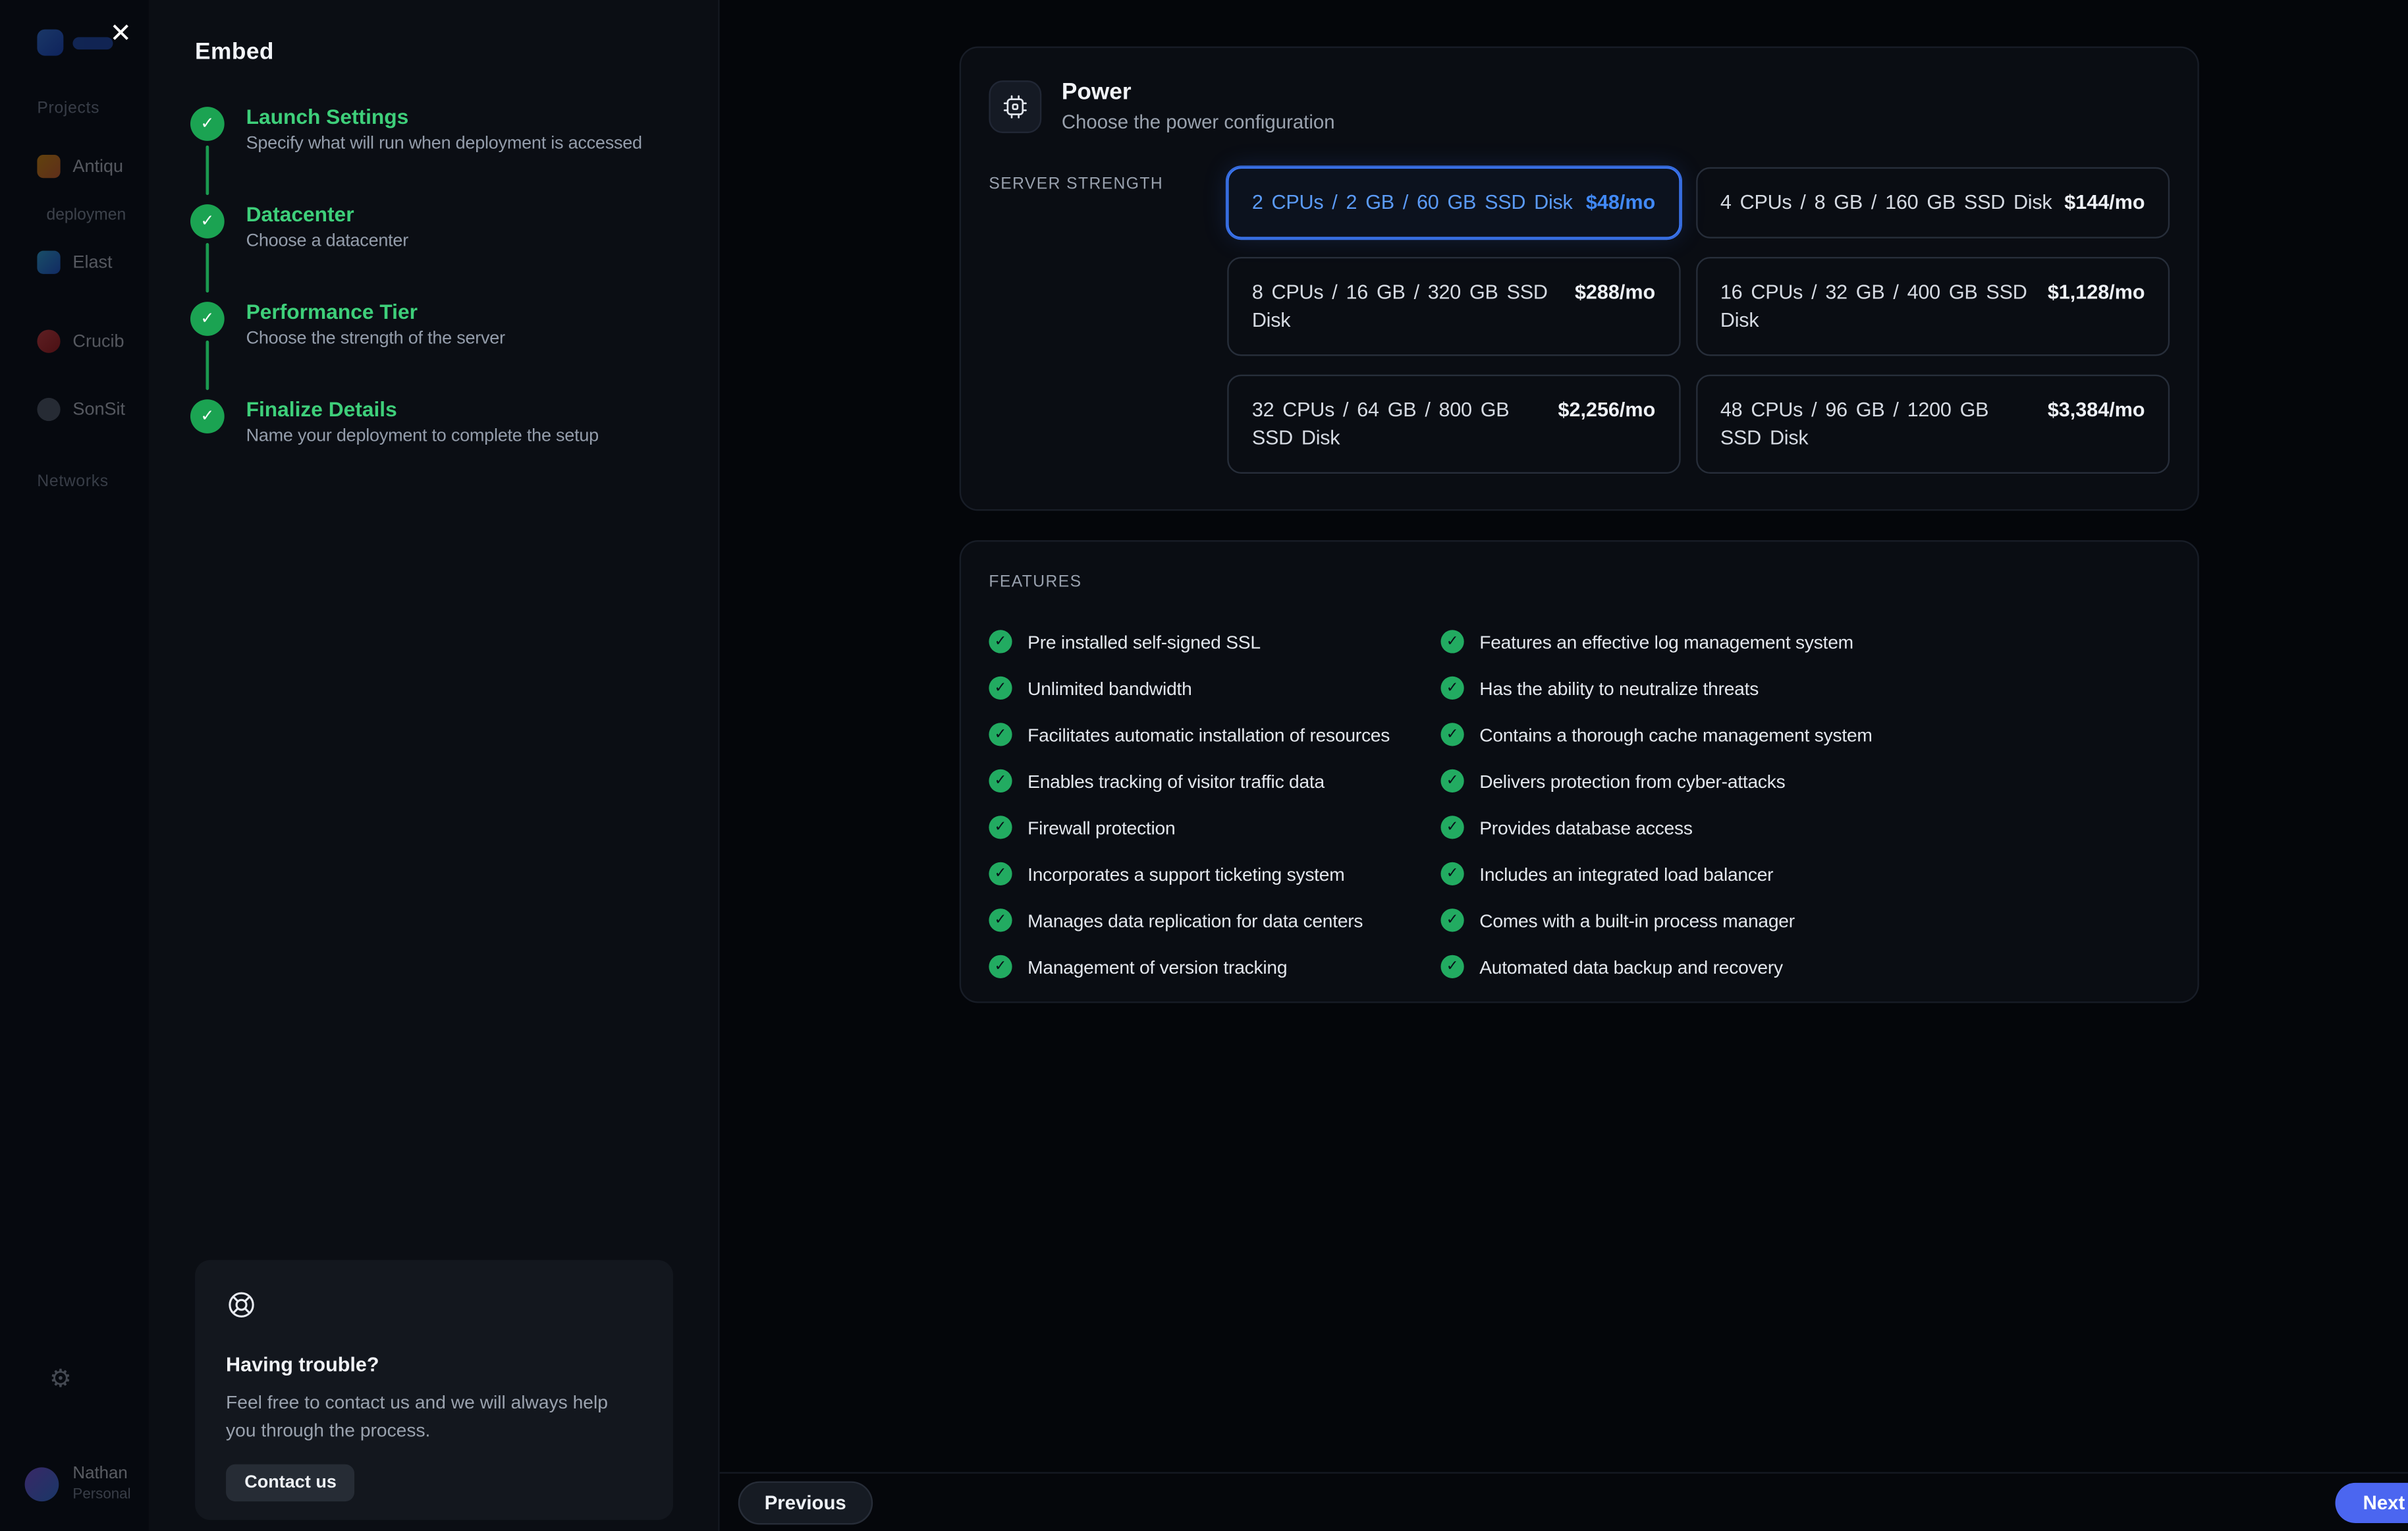  I want to click on footer-bar: Previous Next, so click(1563, 1502).